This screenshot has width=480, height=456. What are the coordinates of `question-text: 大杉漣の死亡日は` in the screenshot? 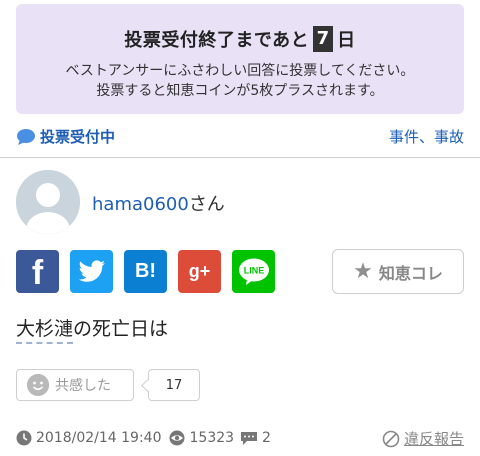 It's located at (92, 329).